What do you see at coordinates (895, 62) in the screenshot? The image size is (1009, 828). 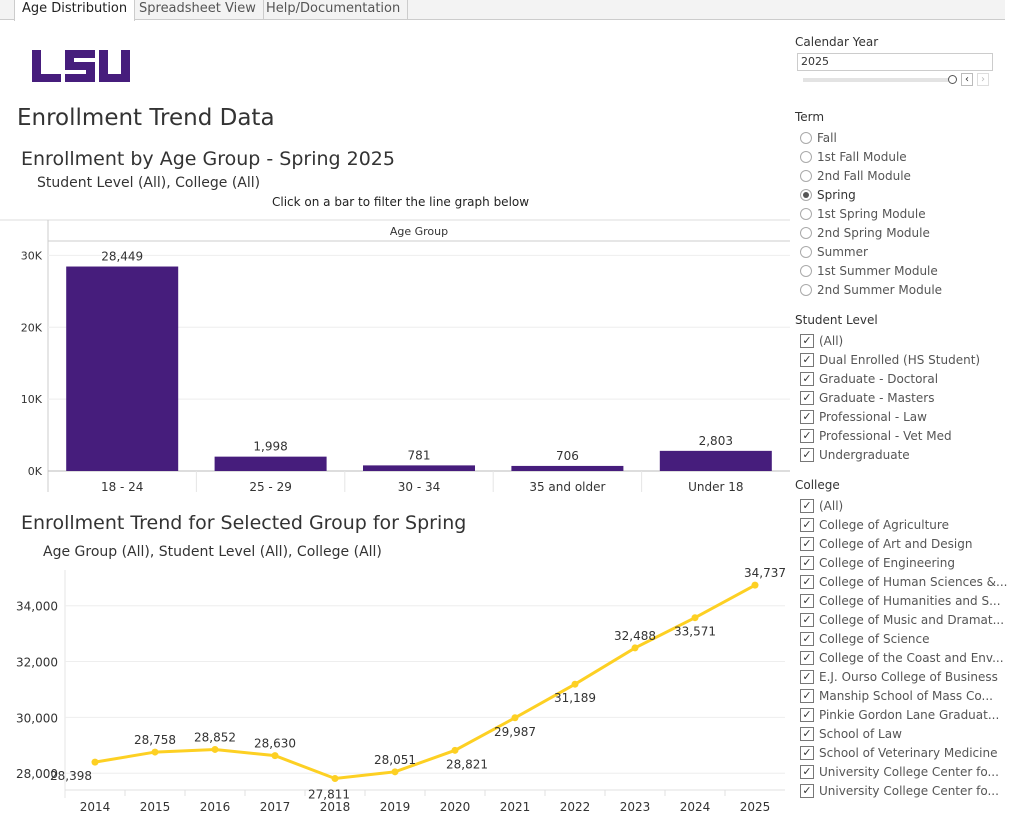 I see `calendar-year-input: 2025` at bounding box center [895, 62].